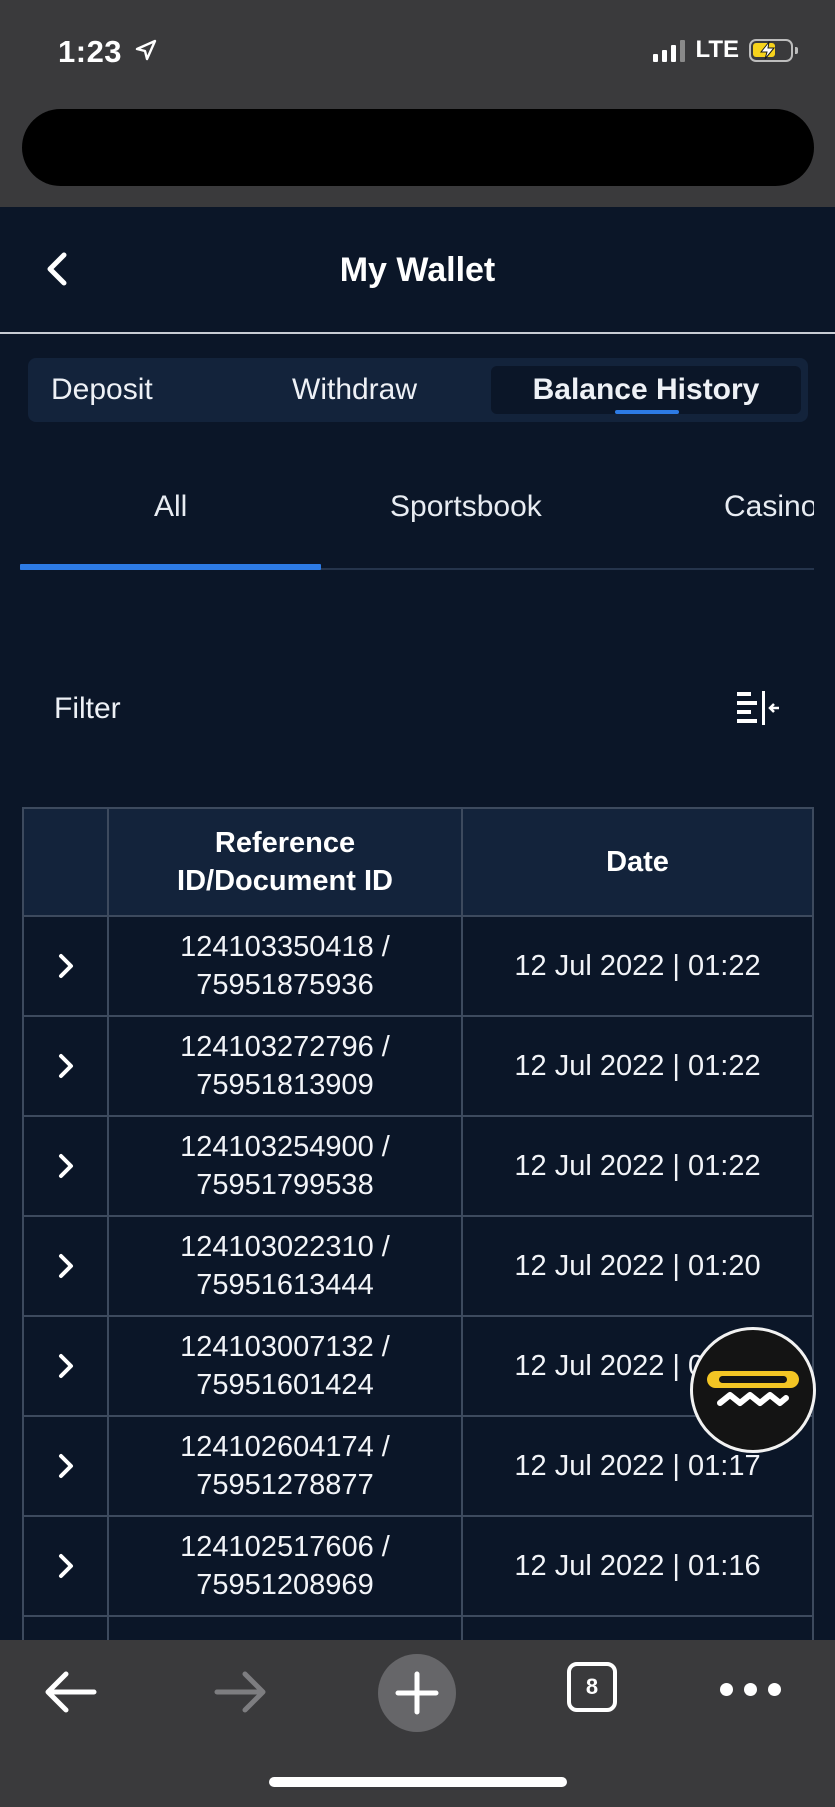  I want to click on sub-tab-casino: Casino, so click(769, 507).